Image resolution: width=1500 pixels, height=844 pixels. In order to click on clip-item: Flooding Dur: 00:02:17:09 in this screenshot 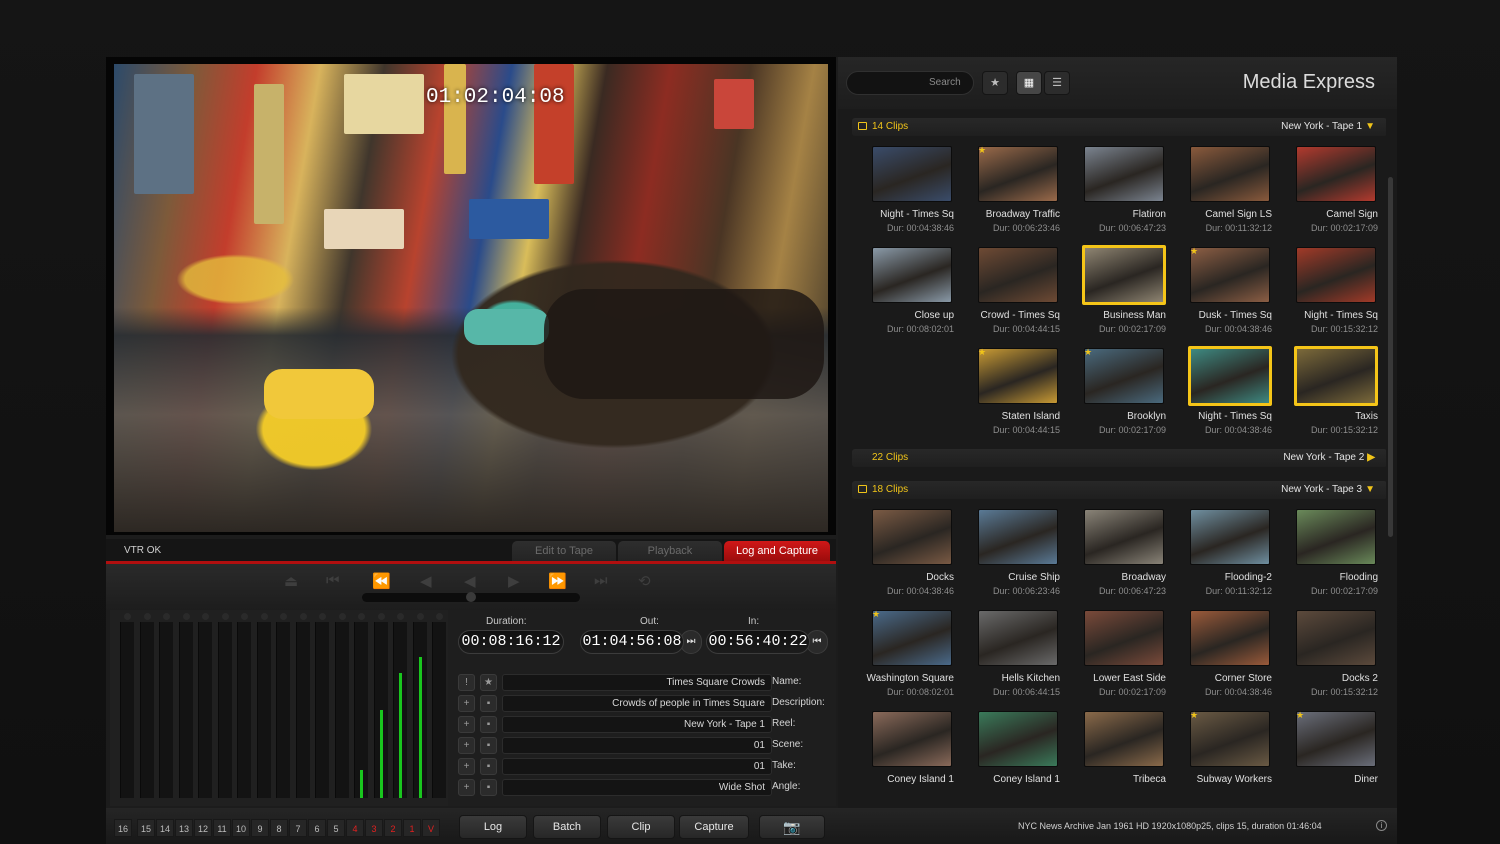, I will do `click(1330, 552)`.